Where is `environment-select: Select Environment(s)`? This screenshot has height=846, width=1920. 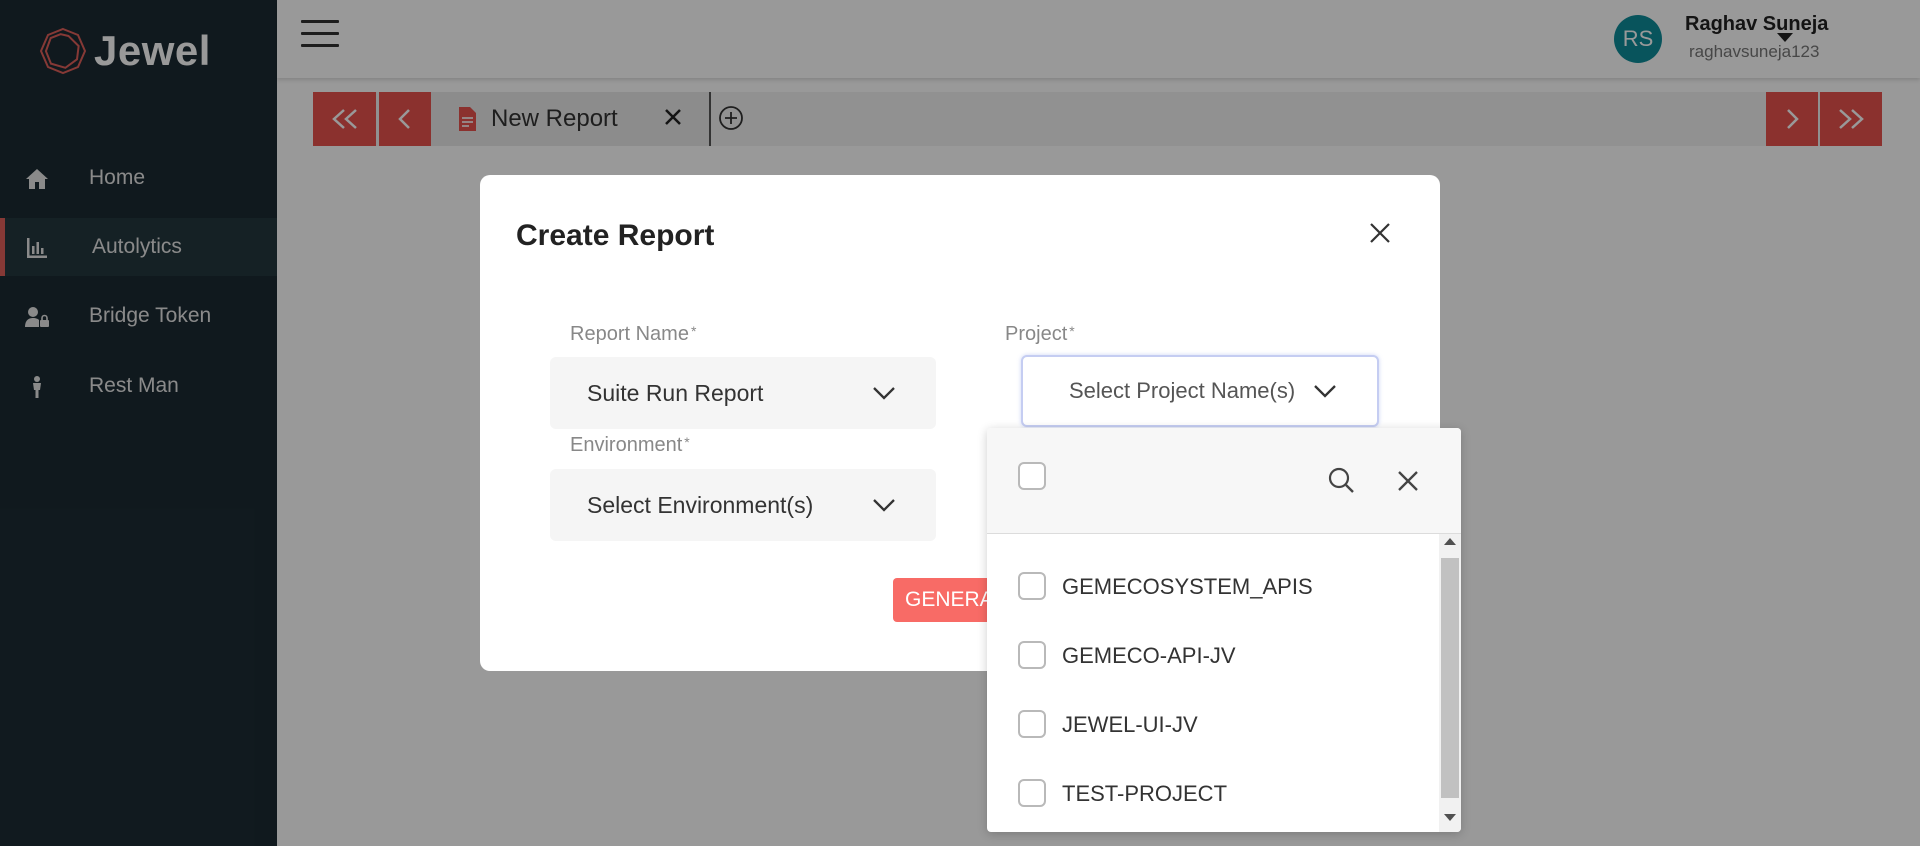
environment-select: Select Environment(s) is located at coordinates (743, 505).